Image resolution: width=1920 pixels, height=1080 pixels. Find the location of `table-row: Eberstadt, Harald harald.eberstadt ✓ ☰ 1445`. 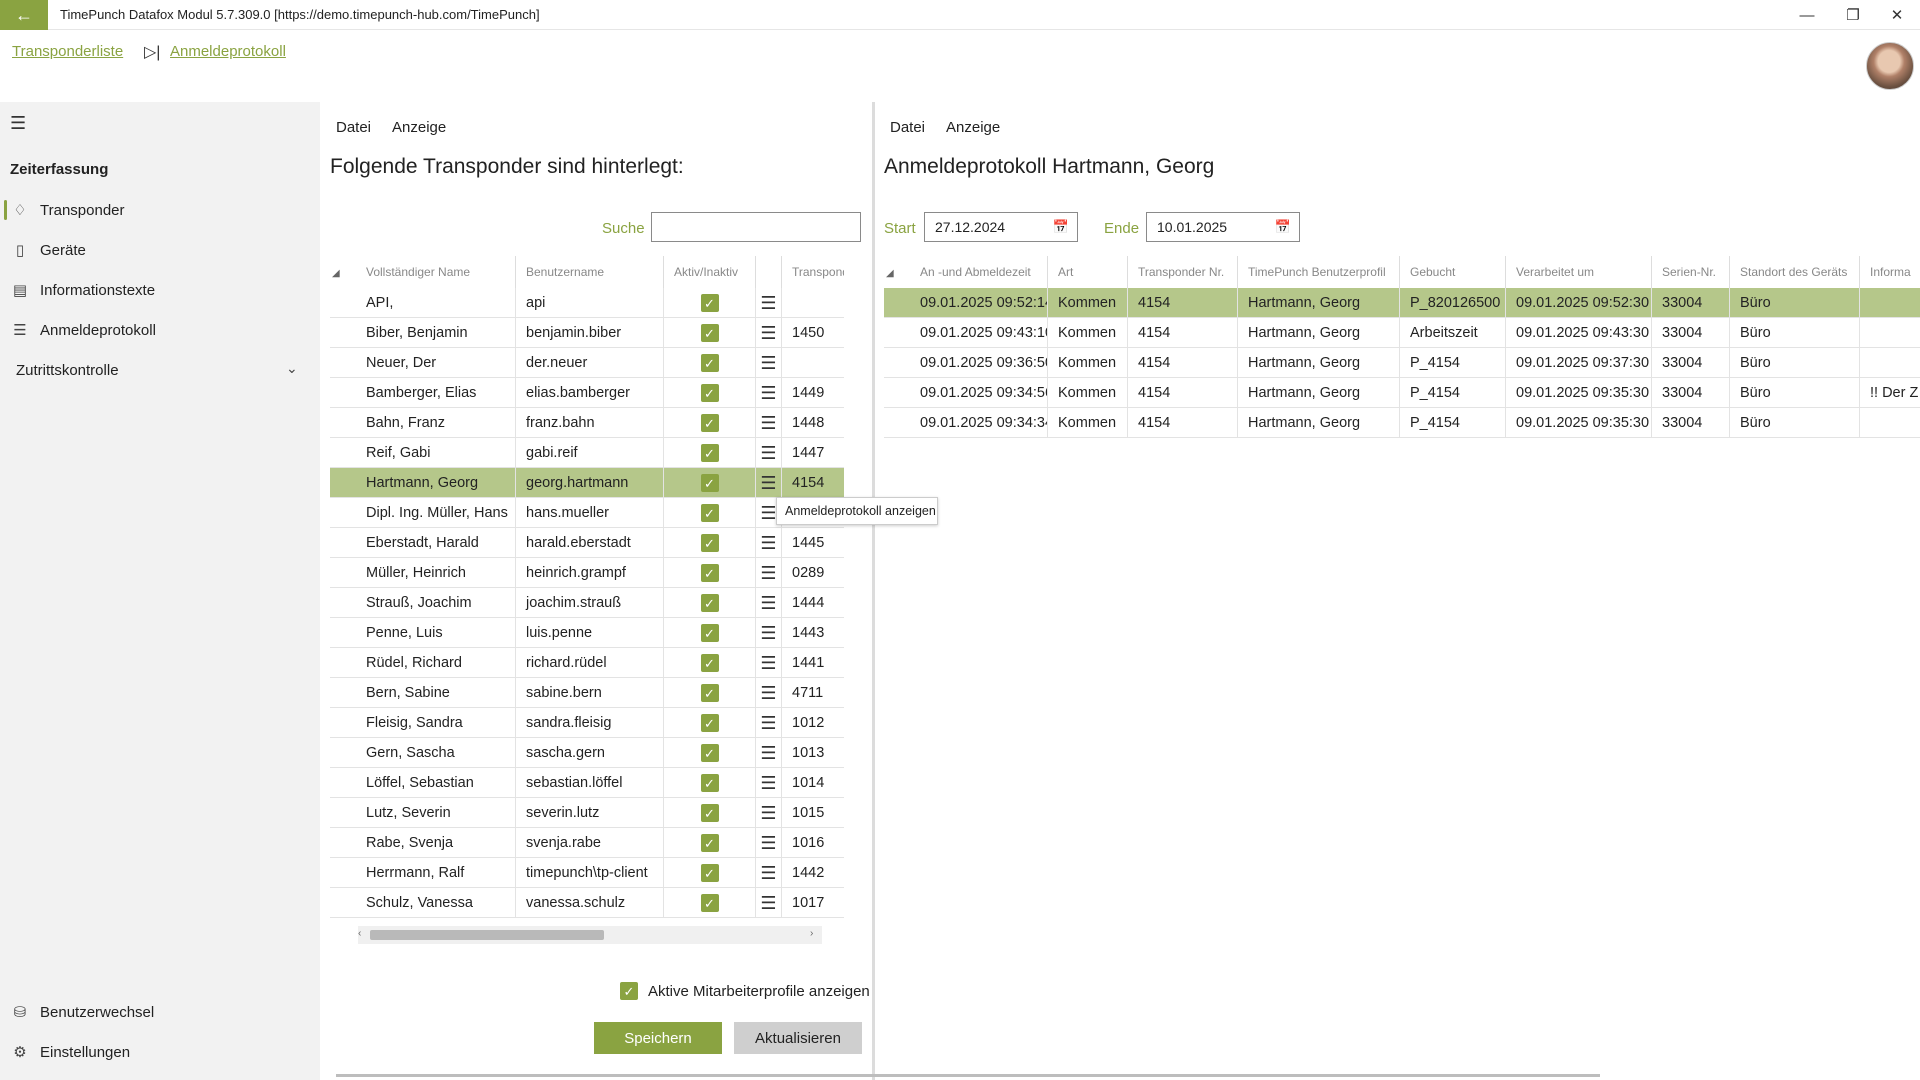

table-row: Eberstadt, Harald harald.eberstadt ✓ ☰ 1445 is located at coordinates (587, 543).